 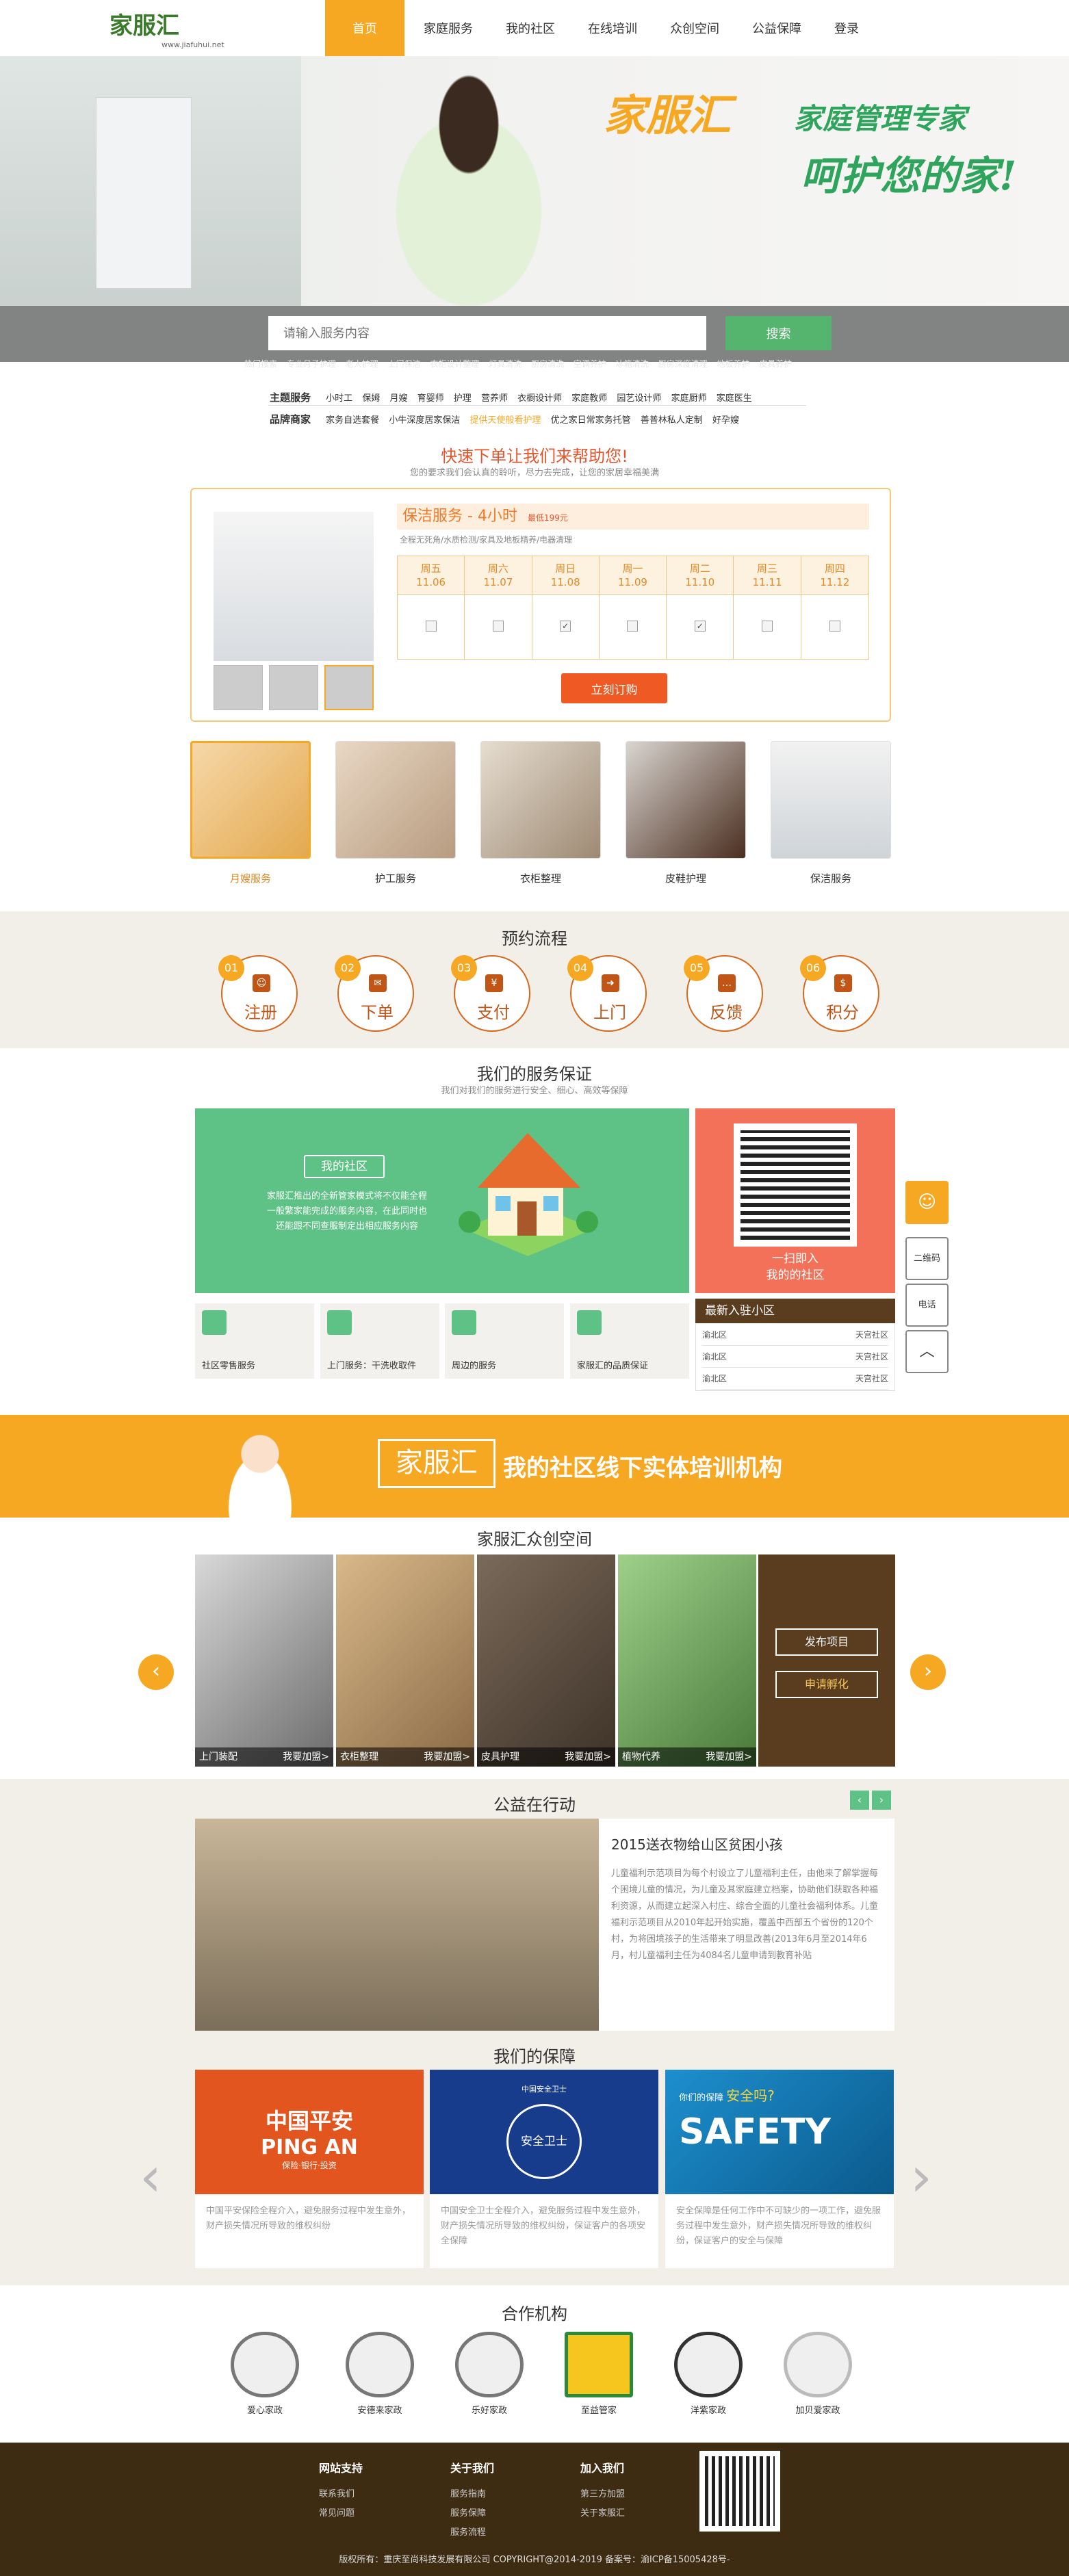 I want to click on guarantee-card: 社区零售服务, so click(x=254, y=1341).